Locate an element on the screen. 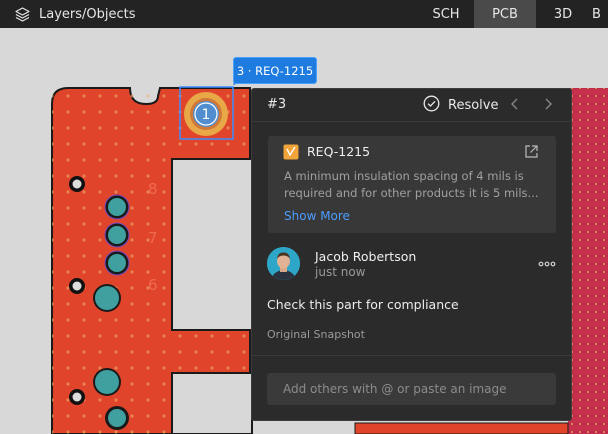  silk-digit-6: 6 is located at coordinates (153, 285).